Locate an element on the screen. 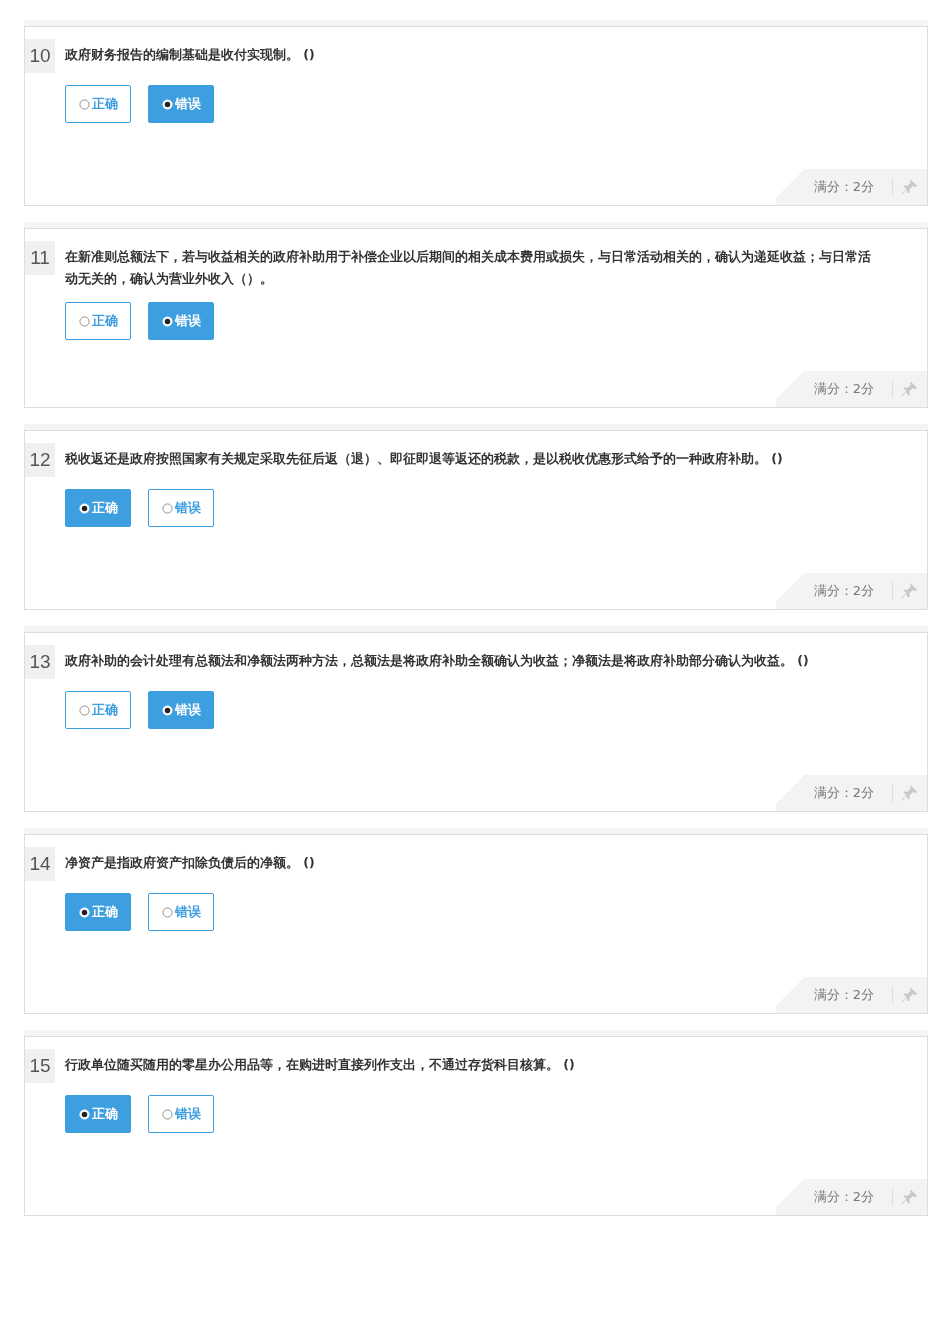 This screenshot has height=1344, width=950. question-text: 政府财务报告的编制基础是收付实现制。 () is located at coordinates (190, 55).